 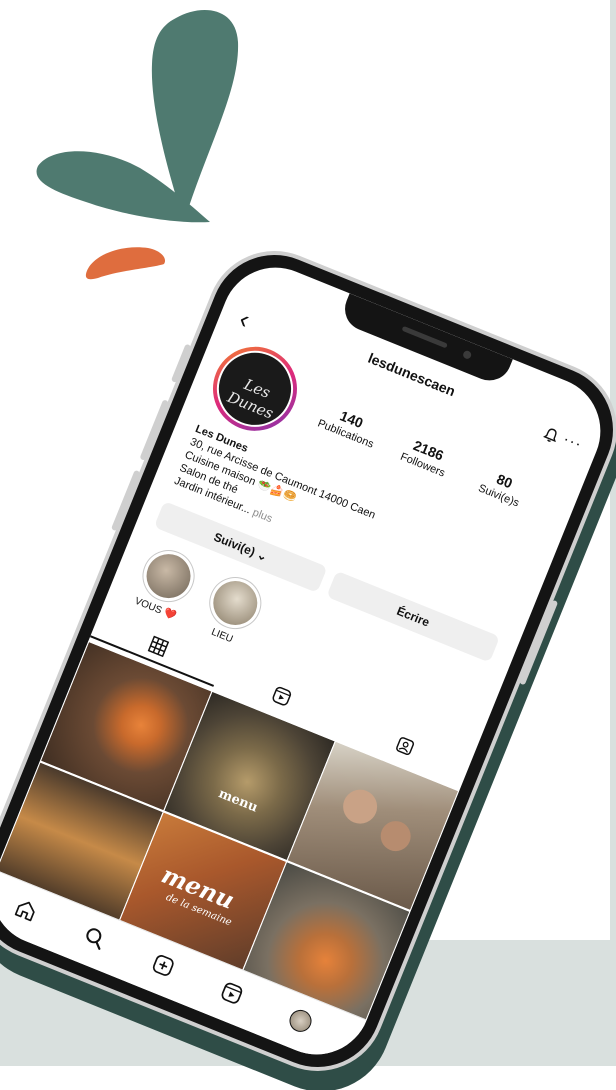 I want to click on right-edge-band, so click(x=613, y=533).